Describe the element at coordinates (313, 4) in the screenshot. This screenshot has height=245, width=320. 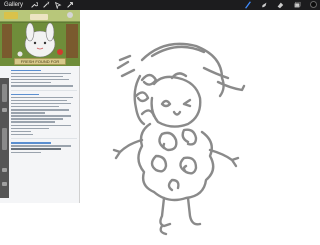
I see `color-icon` at that location.